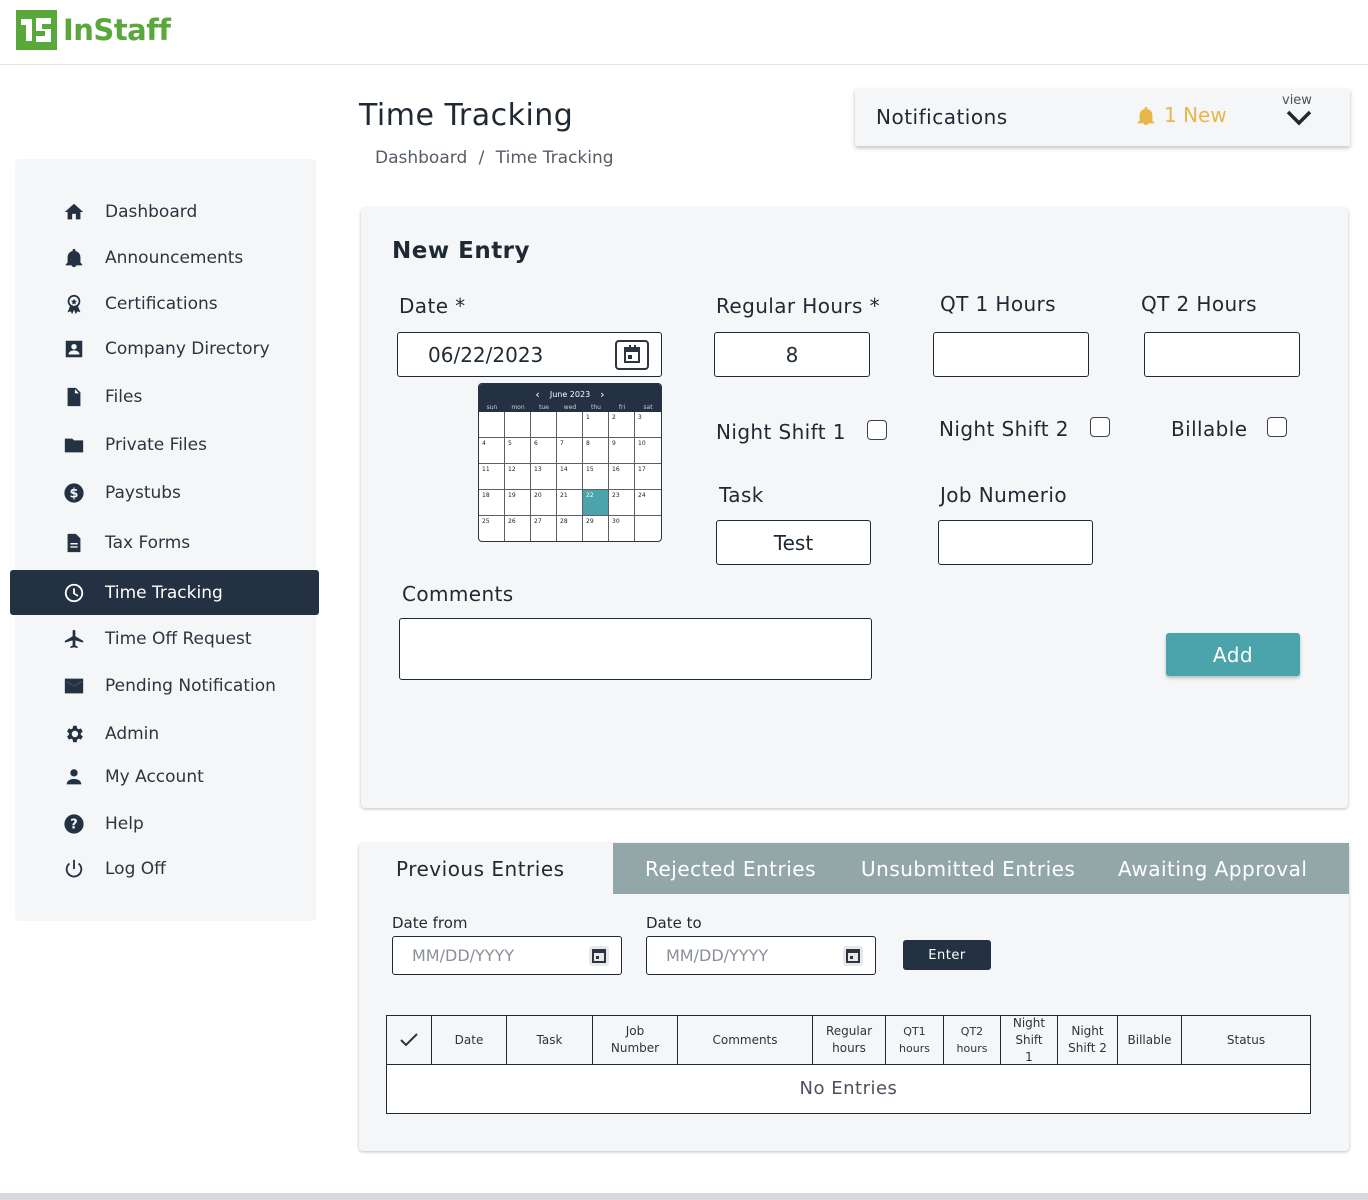 The width and height of the screenshot is (1368, 1200). I want to click on tab-unsubmitted-entries: Unsubmitted Entries, so click(968, 868).